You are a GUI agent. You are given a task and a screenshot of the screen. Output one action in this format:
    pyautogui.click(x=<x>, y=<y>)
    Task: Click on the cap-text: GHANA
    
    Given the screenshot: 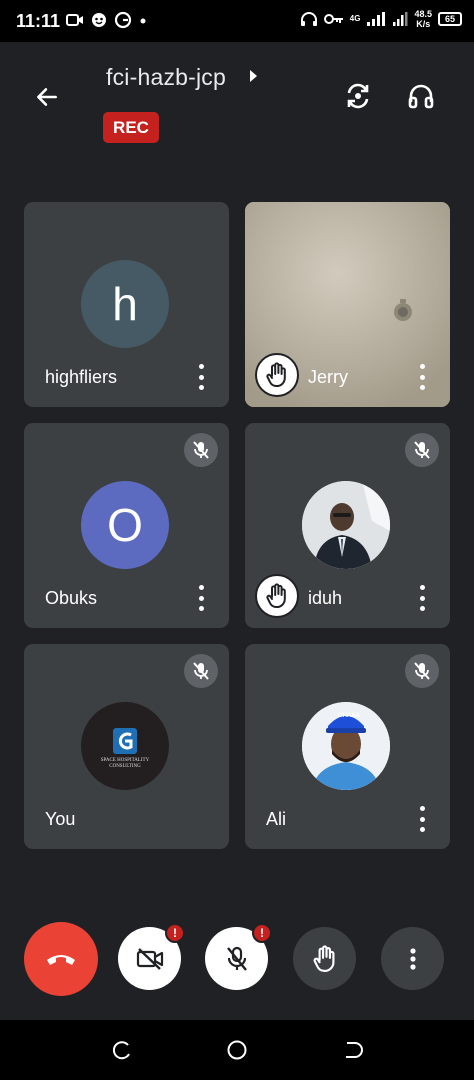 What is the action you would take?
    pyautogui.click(x=349, y=716)
    